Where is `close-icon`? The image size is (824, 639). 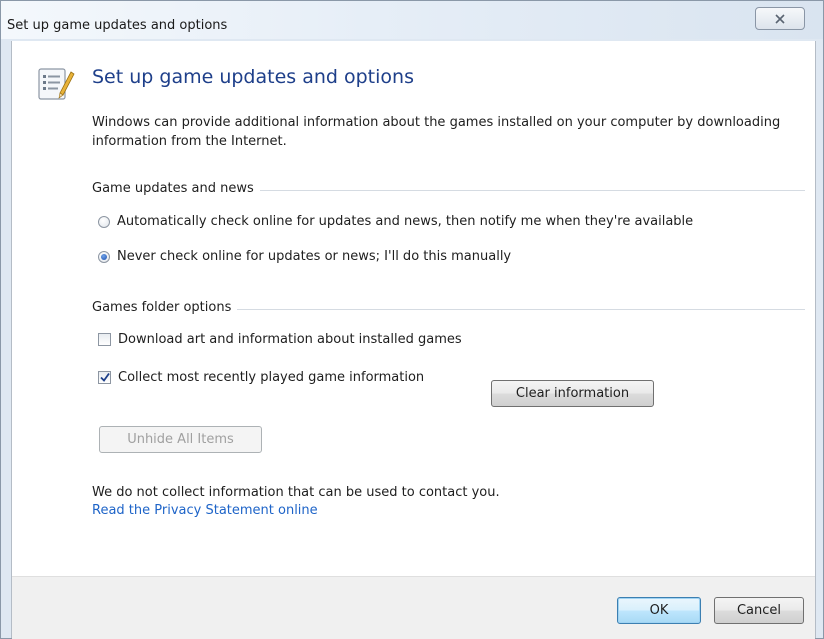
close-icon is located at coordinates (780, 19).